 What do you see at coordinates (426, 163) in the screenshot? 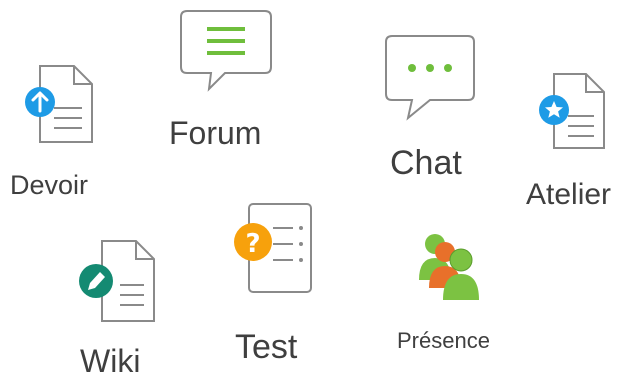
I see `activity-label: Chat` at bounding box center [426, 163].